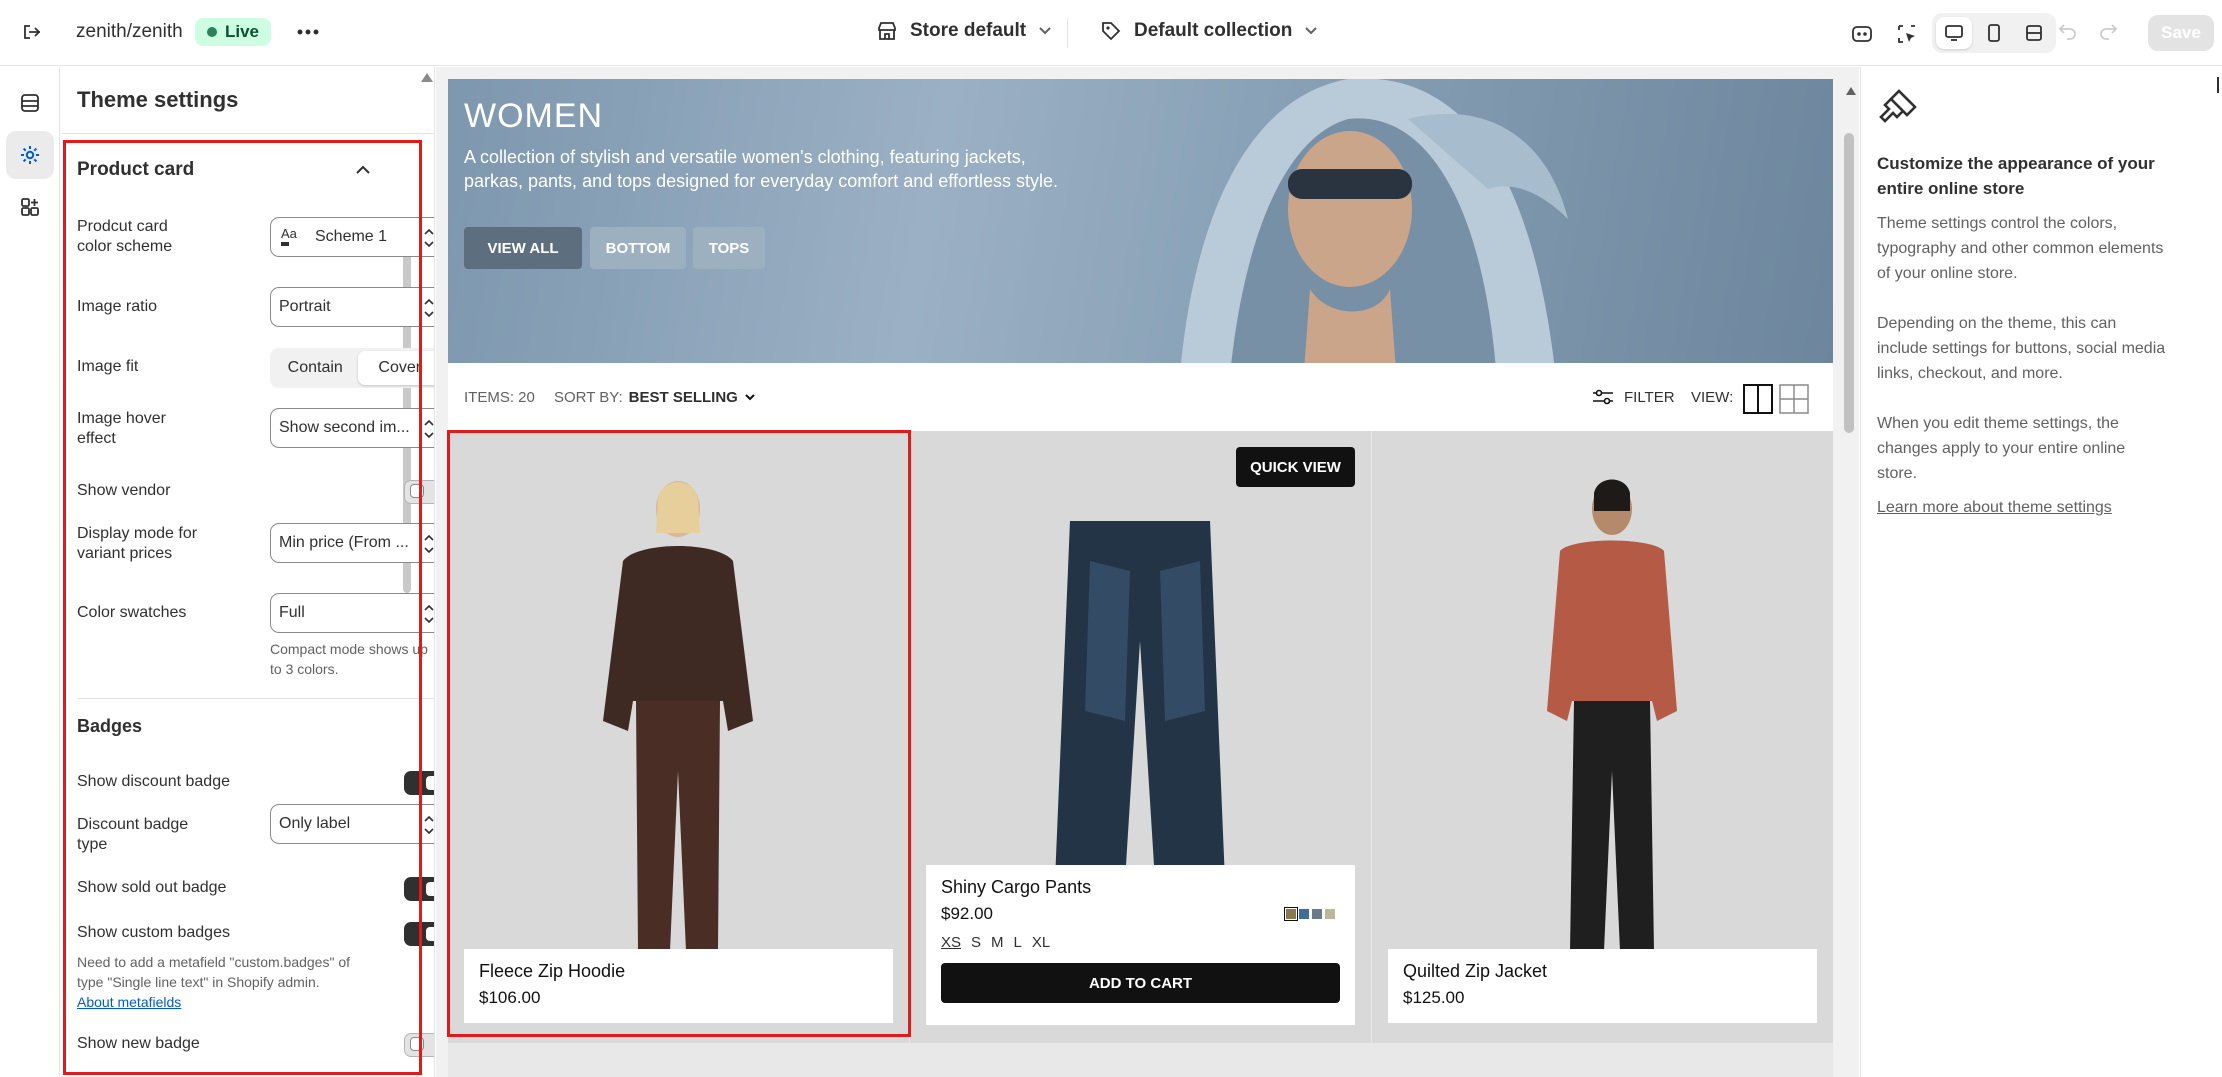 Image resolution: width=2222 pixels, height=1077 pixels. I want to click on about-metafields-link: About metafields, so click(213, 1002).